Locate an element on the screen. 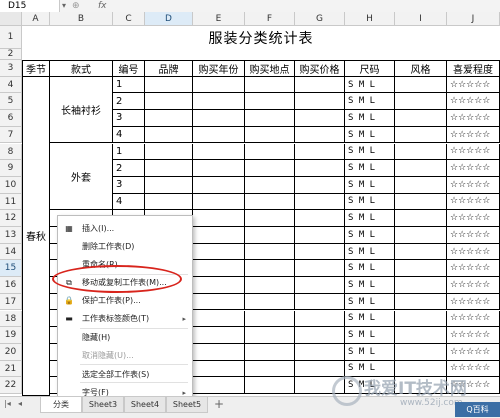  number-cell: 4 is located at coordinates (129, 135).